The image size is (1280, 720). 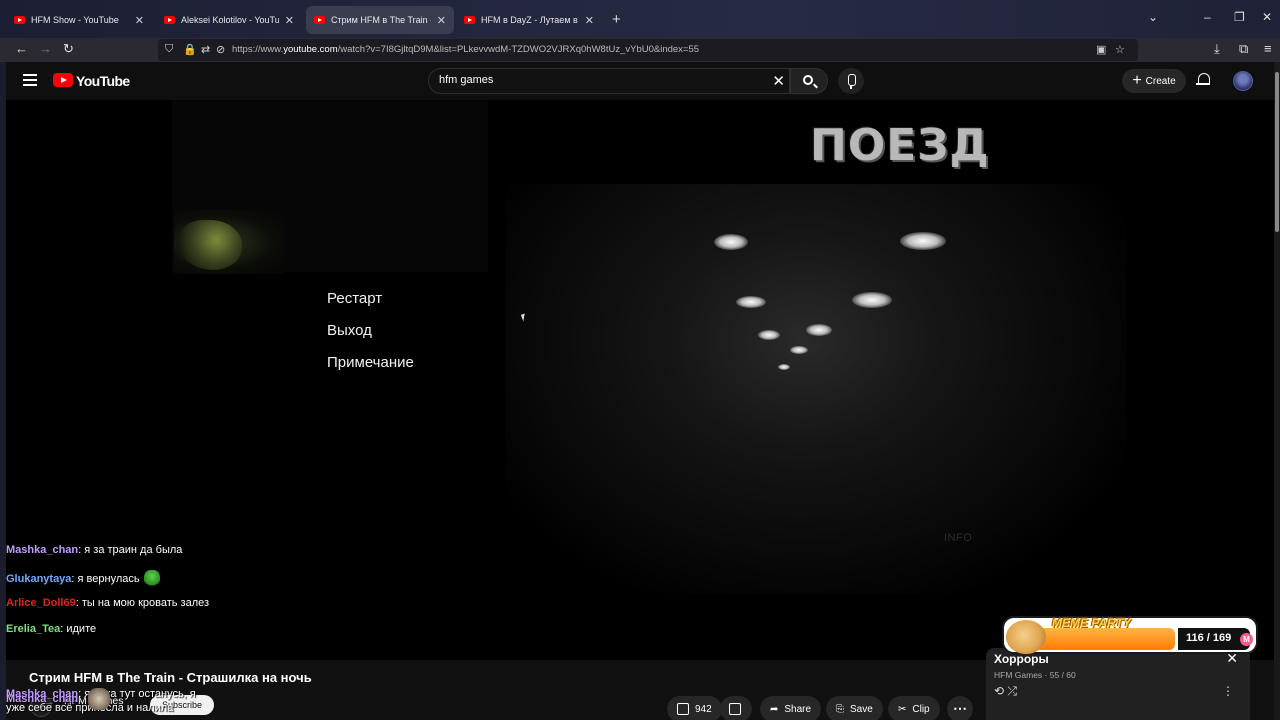 I want to click on tab-dayz: HFM в DayZ - Лутаем в Электро ✕, so click(x=529, y=20).